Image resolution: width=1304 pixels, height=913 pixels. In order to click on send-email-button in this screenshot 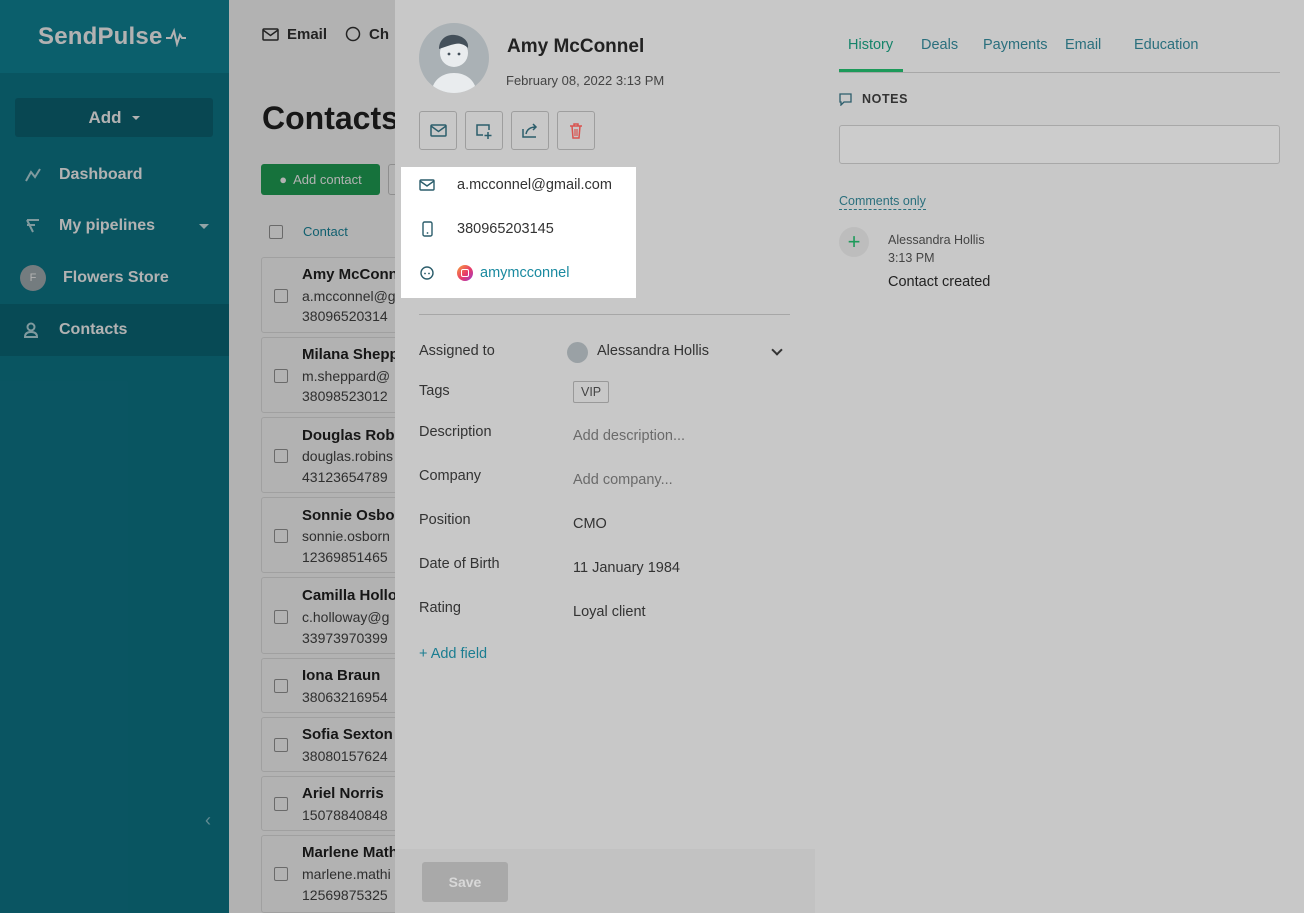, I will do `click(438, 130)`.